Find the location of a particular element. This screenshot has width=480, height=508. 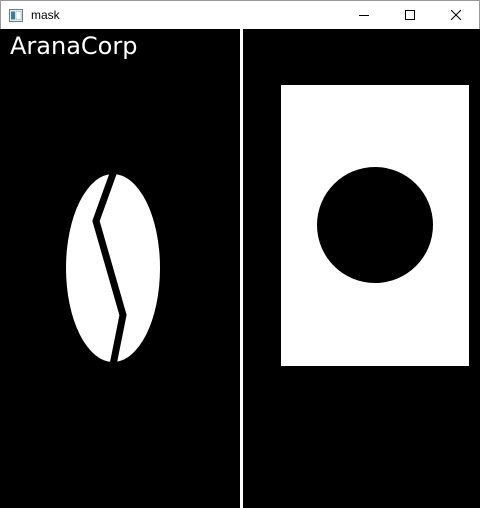

title-bar: mask is located at coordinates (240, 14).